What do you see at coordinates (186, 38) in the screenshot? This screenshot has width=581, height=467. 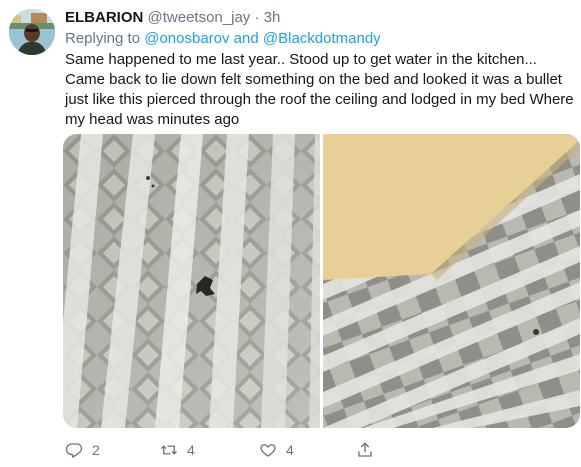 I see `mention-link: @onosbarov` at bounding box center [186, 38].